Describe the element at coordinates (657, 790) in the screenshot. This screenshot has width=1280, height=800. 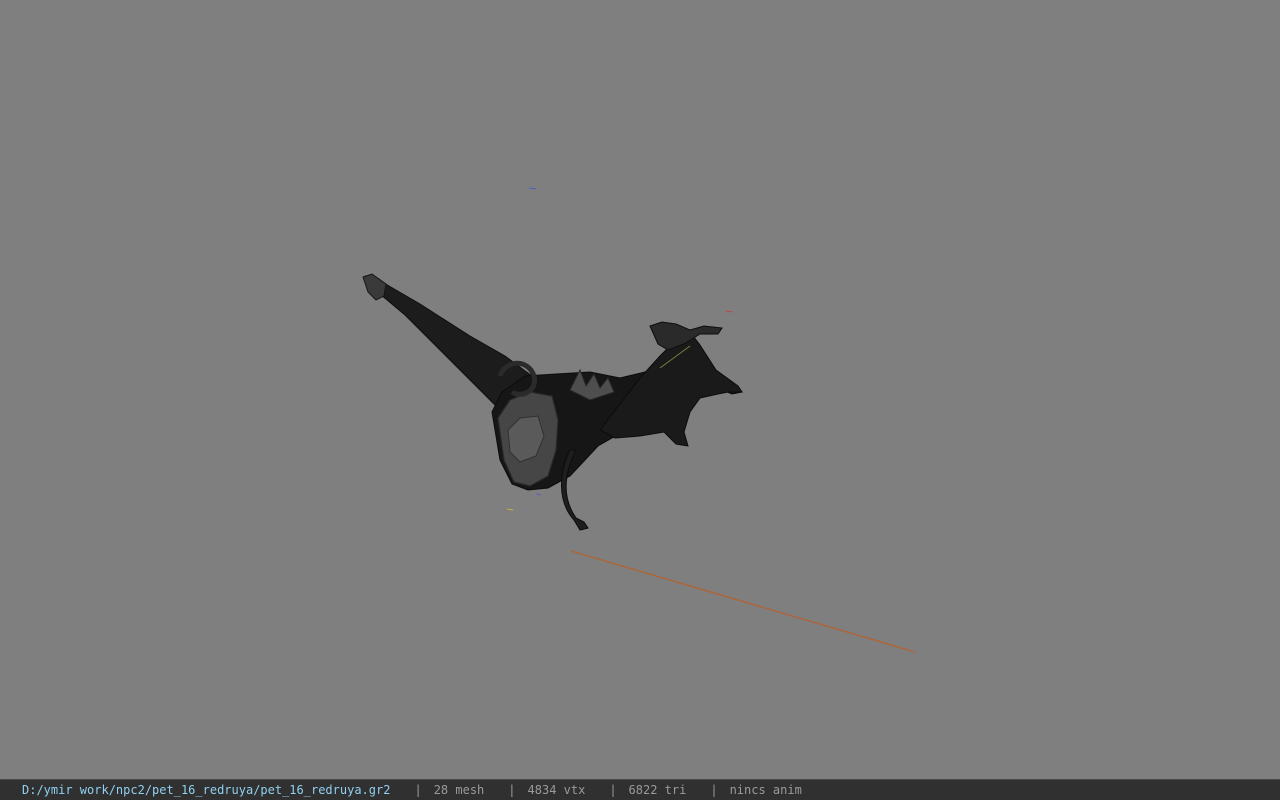
I see `triangle-count: 6822 tri` at that location.